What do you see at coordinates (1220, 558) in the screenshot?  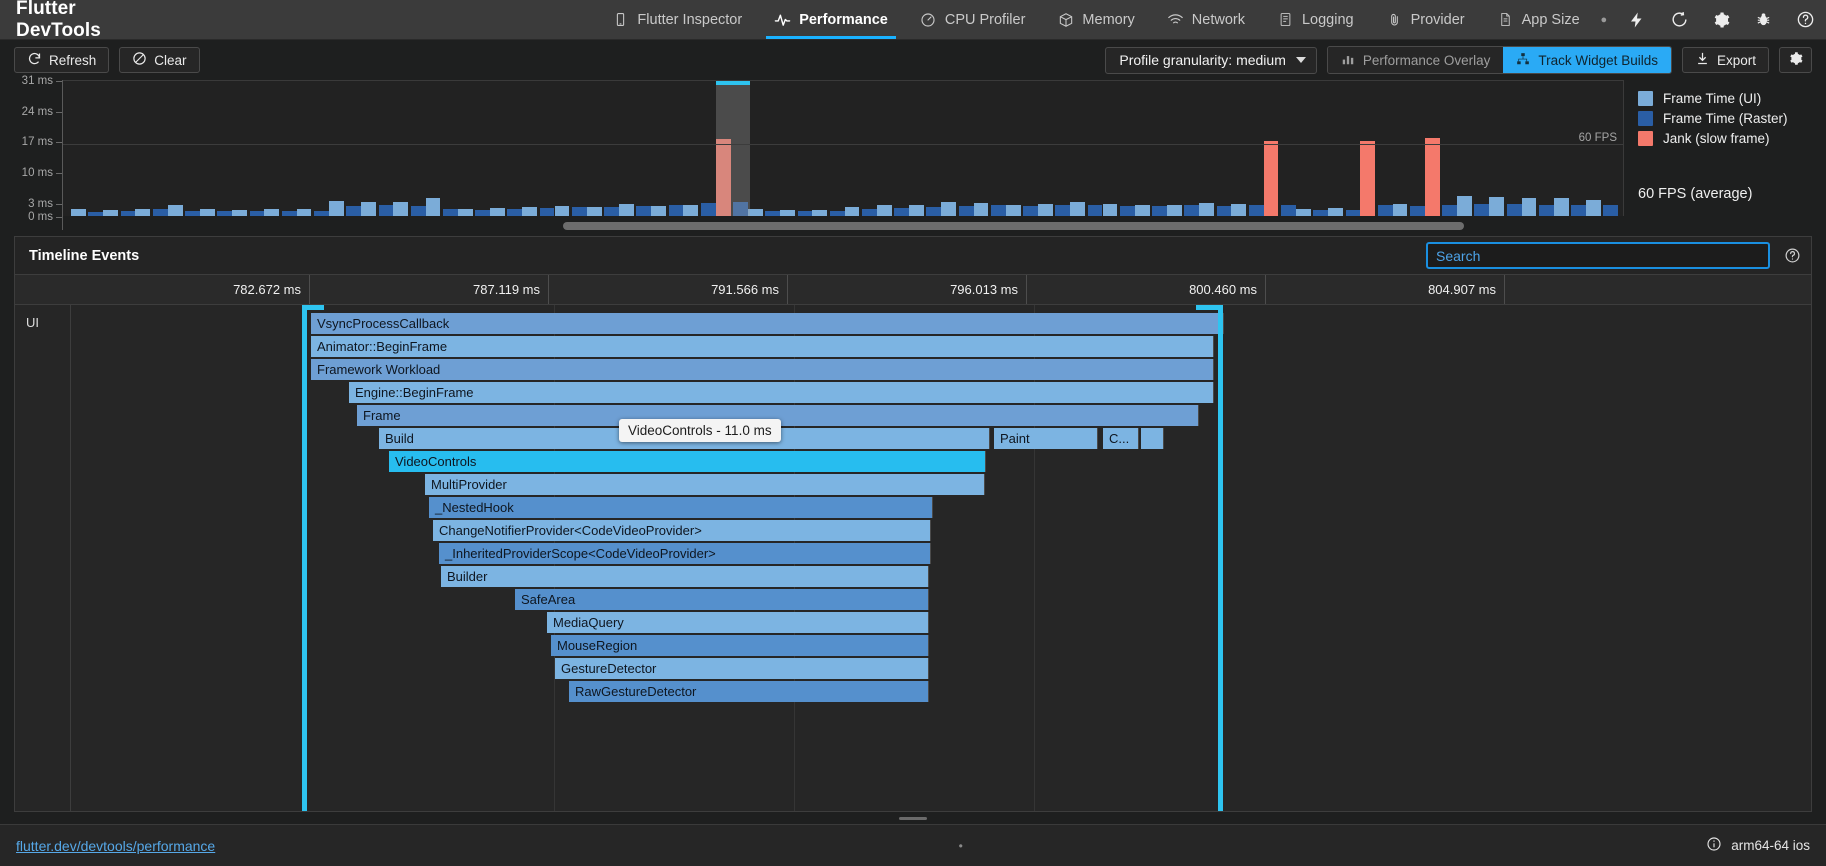 I see `selection-flag-right` at bounding box center [1220, 558].